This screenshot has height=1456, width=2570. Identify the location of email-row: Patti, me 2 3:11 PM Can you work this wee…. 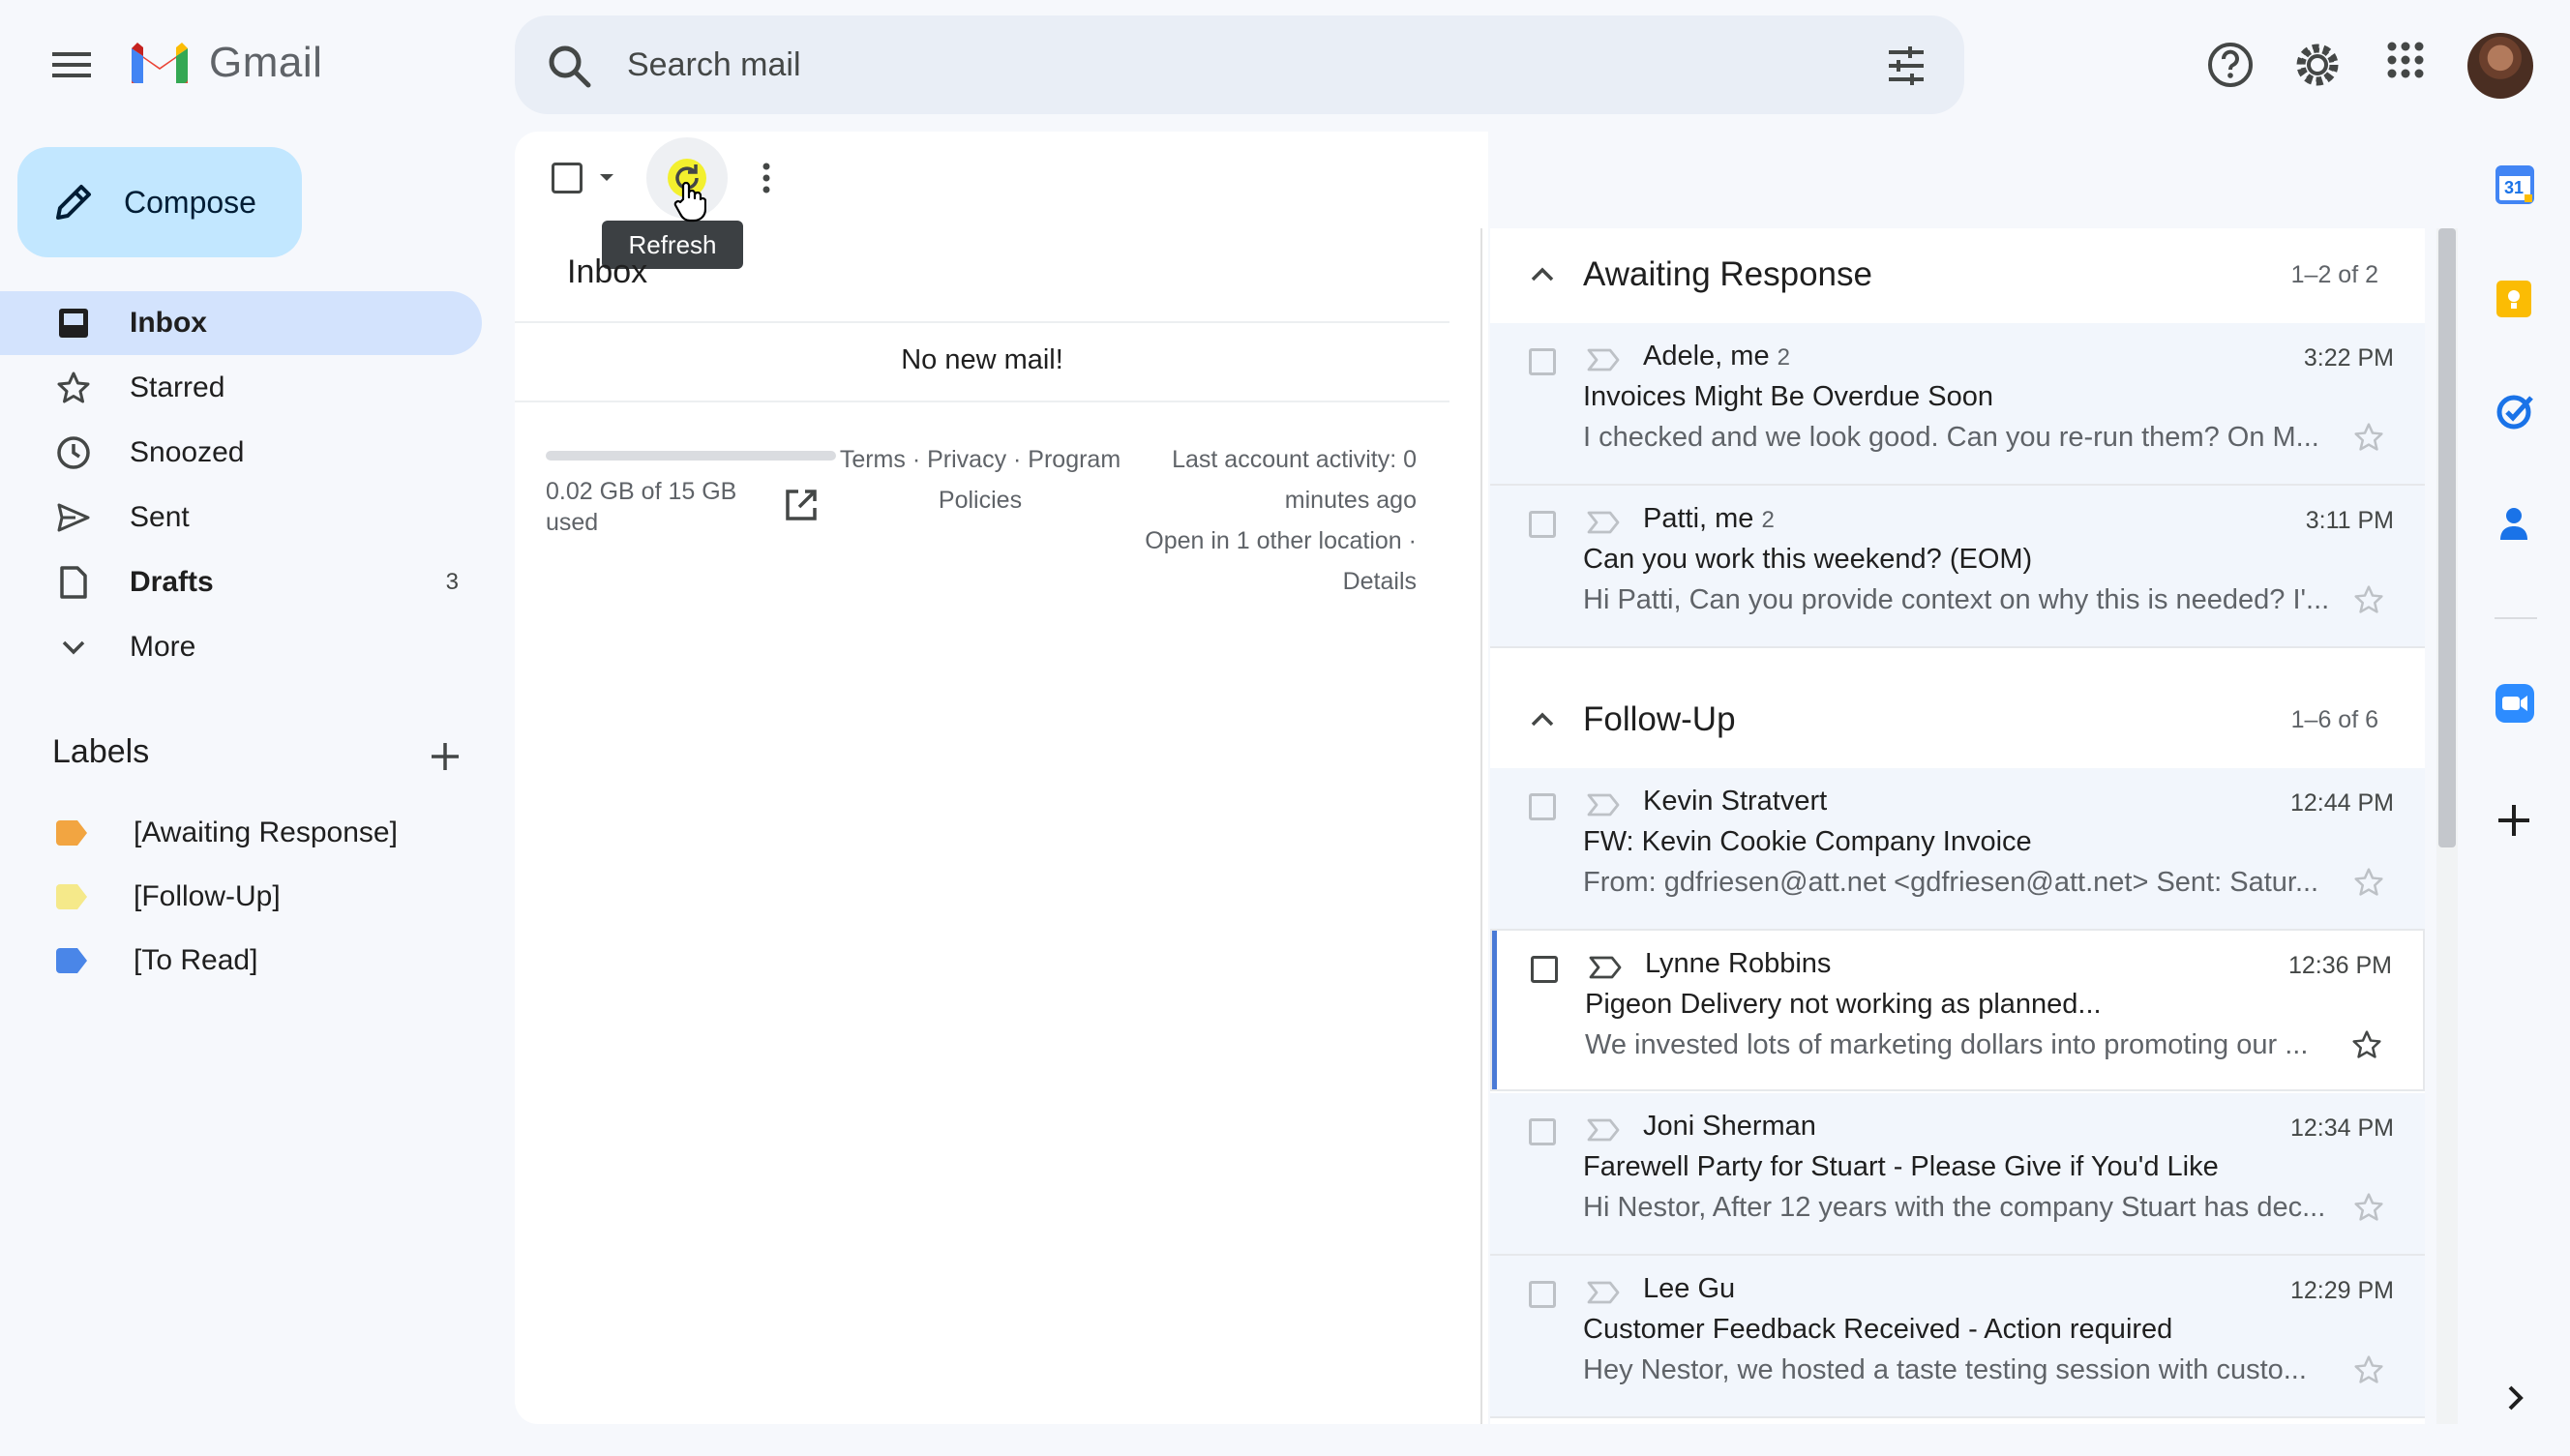
(1958, 567).